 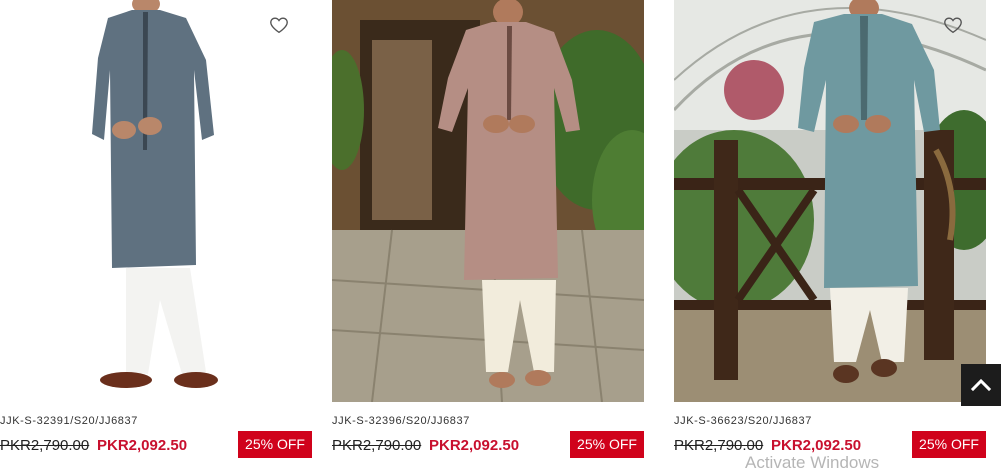 What do you see at coordinates (69, 421) in the screenshot?
I see `product-sku: JJK-S-32391/S20/JJ6837` at bounding box center [69, 421].